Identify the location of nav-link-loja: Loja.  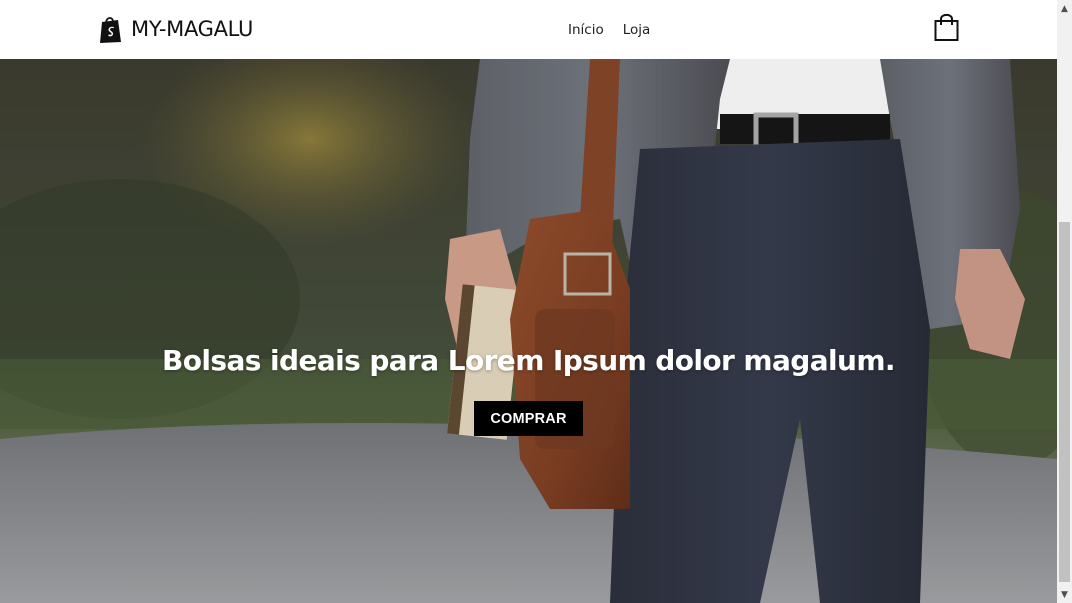
(637, 30).